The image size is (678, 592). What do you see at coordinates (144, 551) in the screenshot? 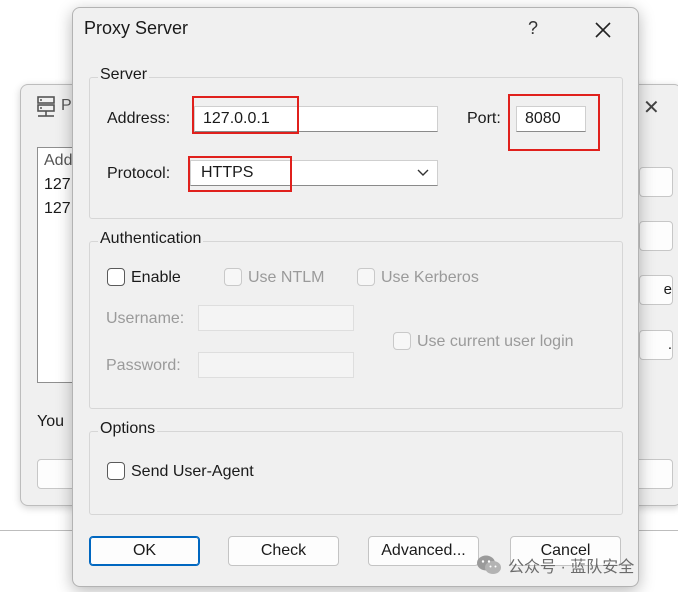
I see `ok-button: OK` at bounding box center [144, 551].